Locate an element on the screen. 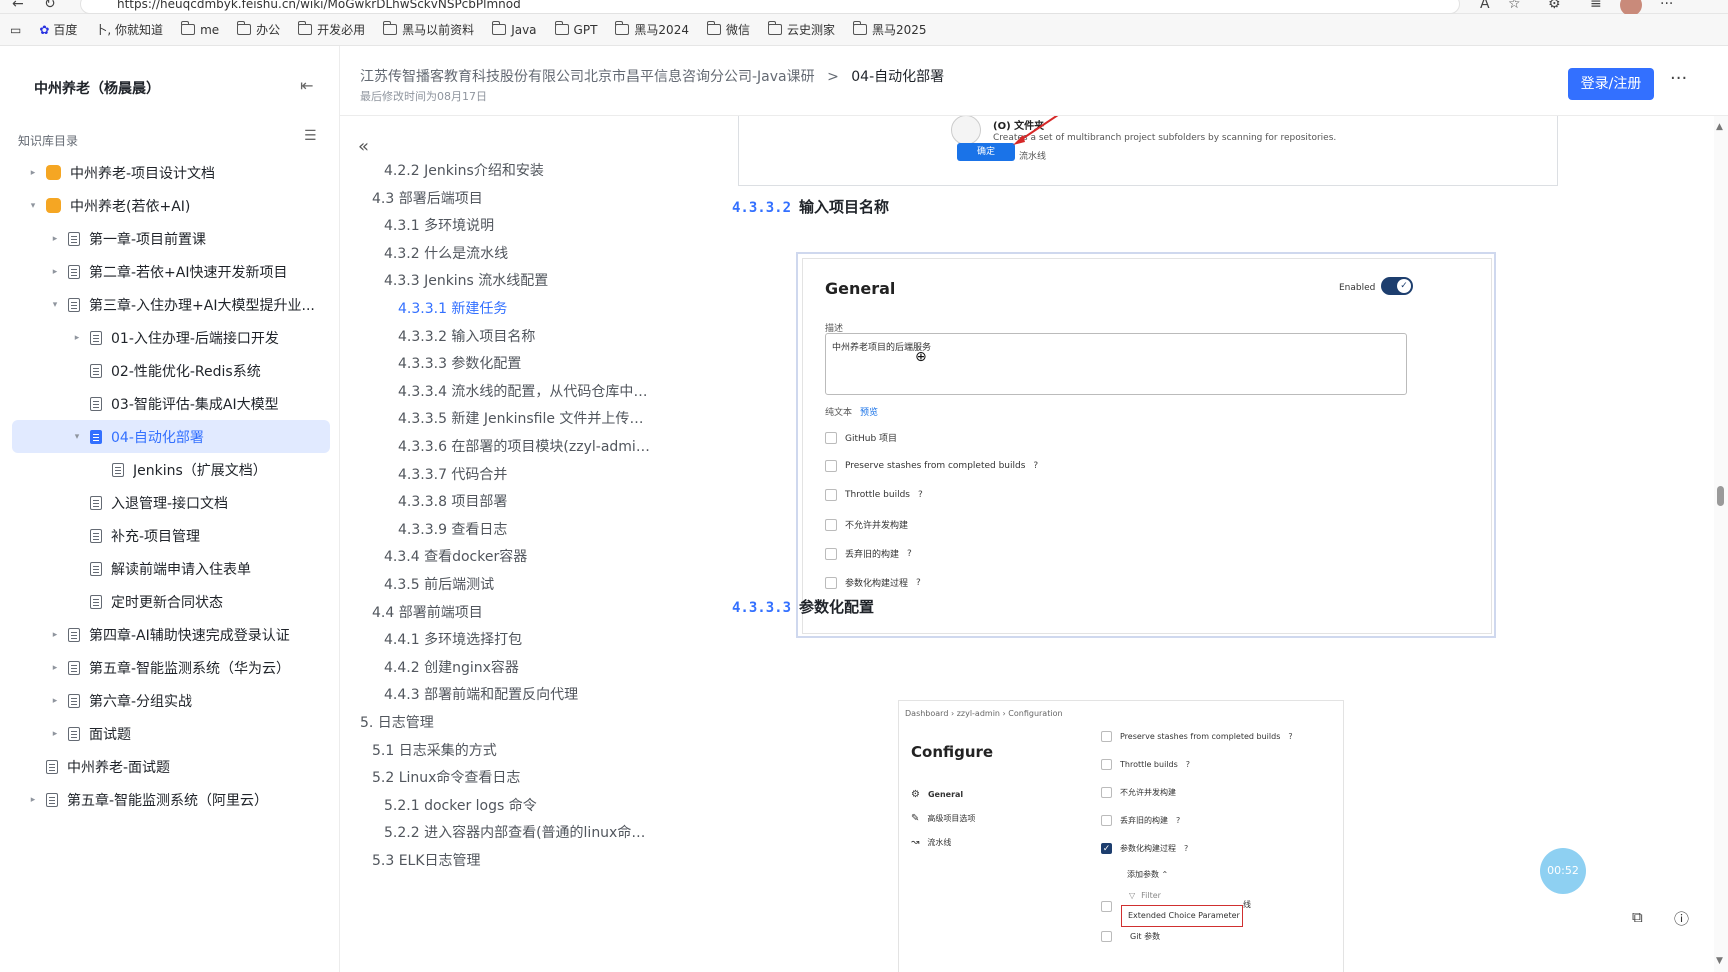 Image resolution: width=1728 pixels, height=972 pixels. outline-item: 4.3.3.8 项目部署 is located at coordinates (452, 501).